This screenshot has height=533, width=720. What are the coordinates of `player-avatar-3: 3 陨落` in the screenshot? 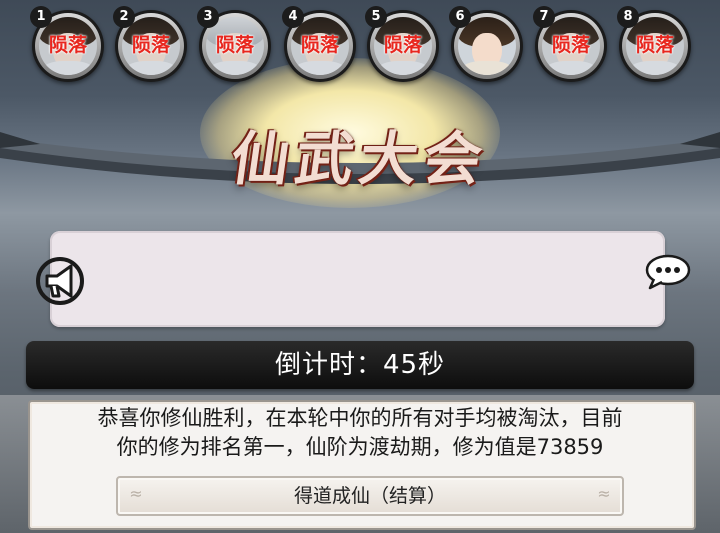 It's located at (234, 44).